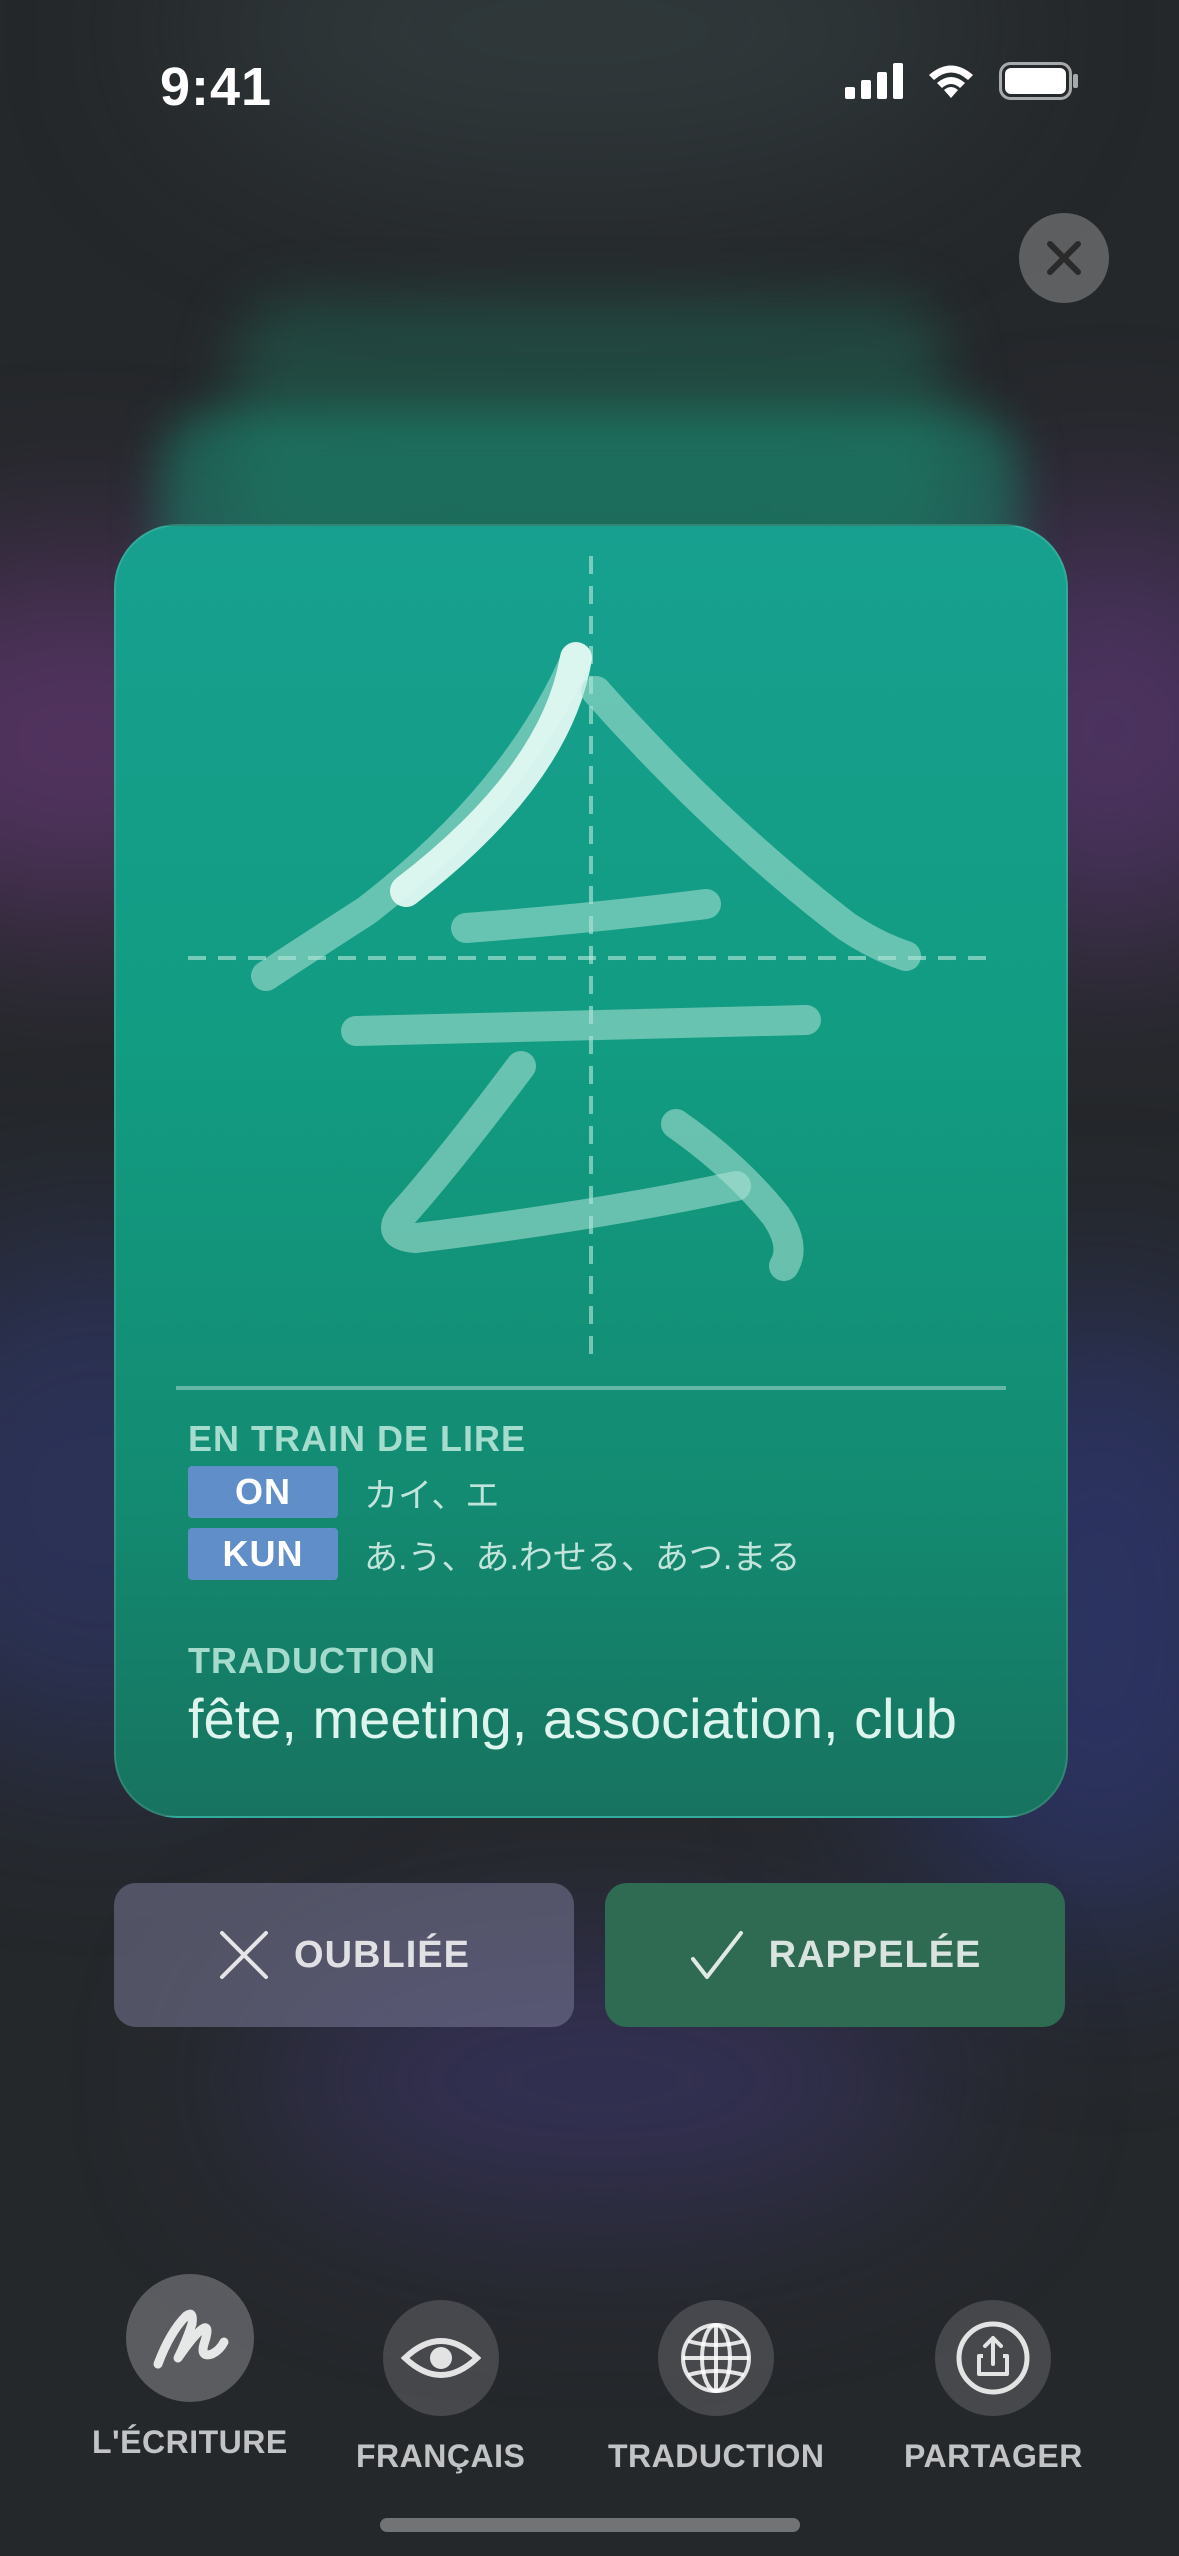  Describe the element at coordinates (263, 1492) in the screenshot. I see `on-badge: ON` at that location.